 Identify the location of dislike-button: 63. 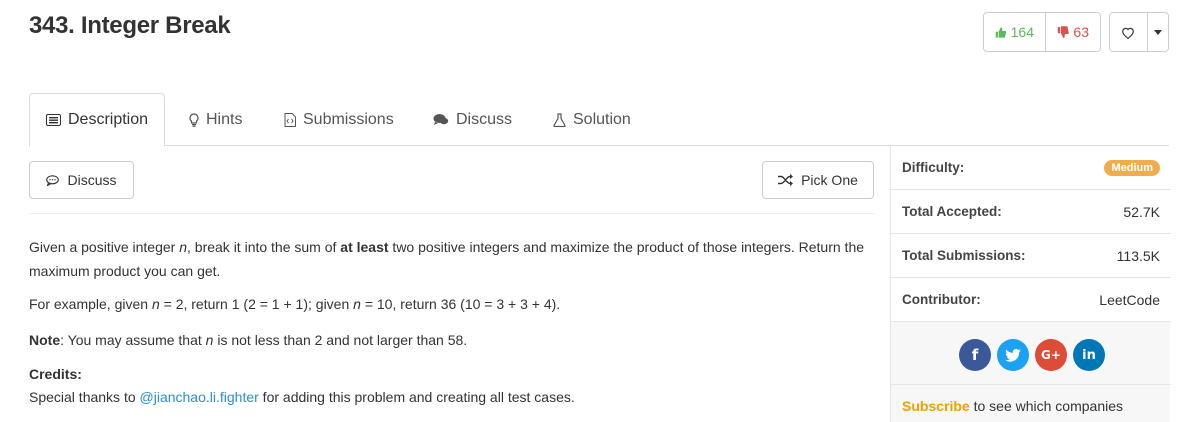
(1072, 32).